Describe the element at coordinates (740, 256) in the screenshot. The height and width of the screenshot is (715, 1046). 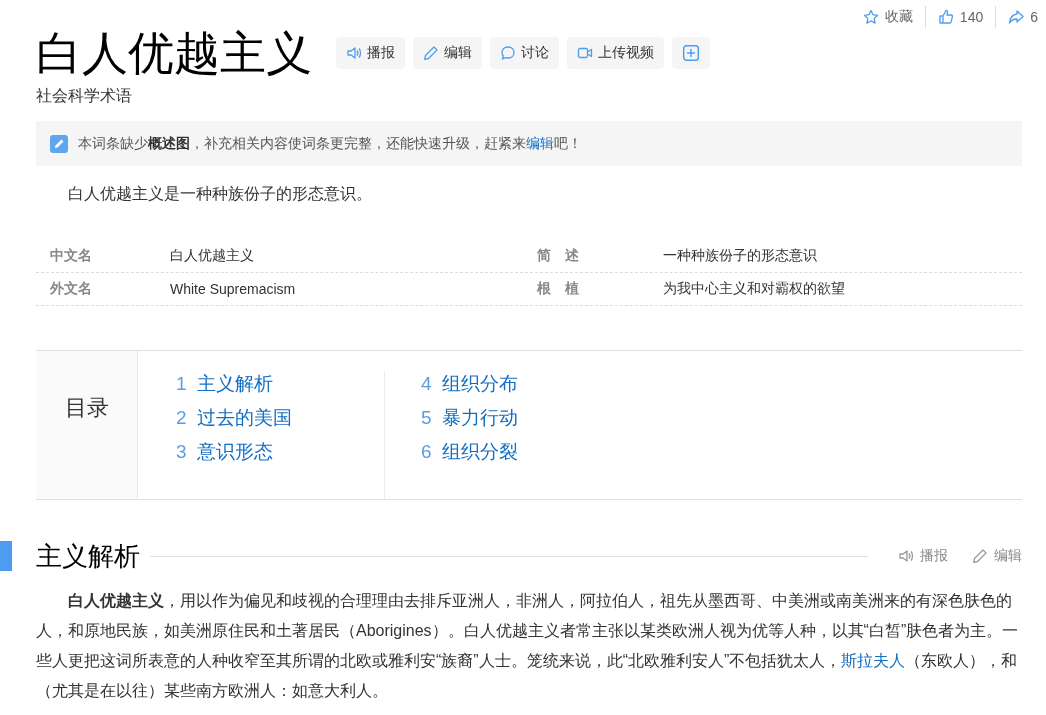
I see `info-value: 一种种族份子的形态意识` at that location.